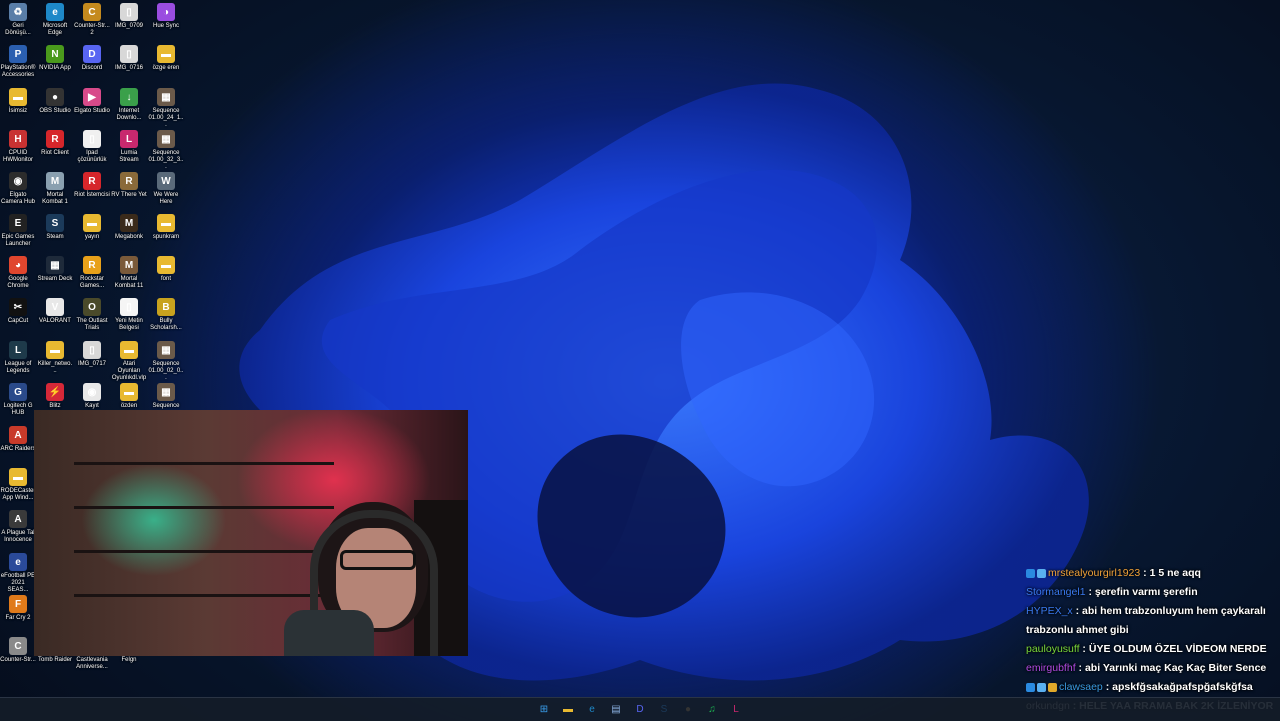  Describe the element at coordinates (129, 227) in the screenshot. I see `desktop-icon: M Megabonk` at that location.